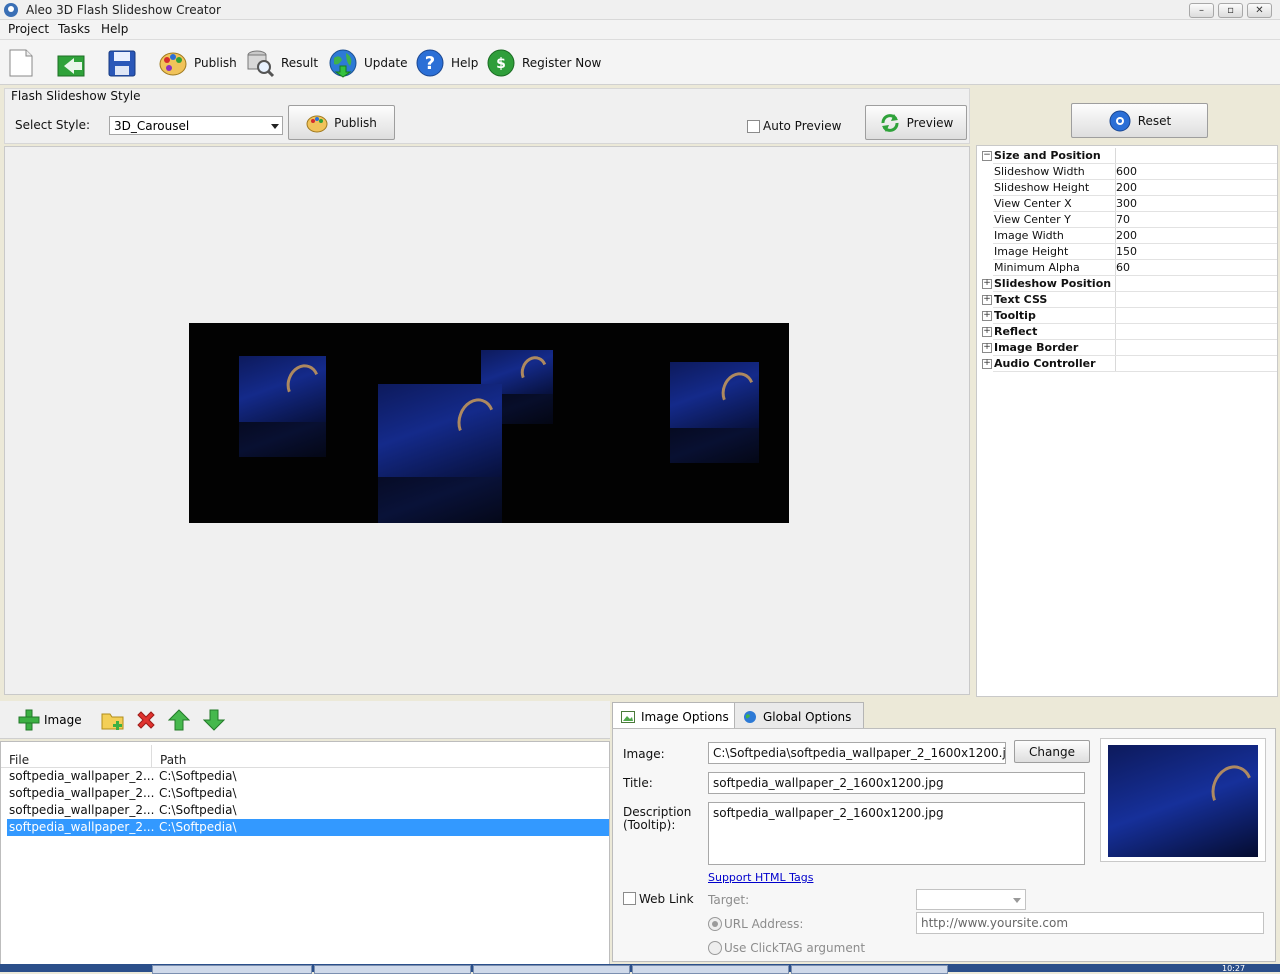 Image resolution: width=1280 pixels, height=974 pixels. I want to click on property-value: 150, so click(1126, 251).